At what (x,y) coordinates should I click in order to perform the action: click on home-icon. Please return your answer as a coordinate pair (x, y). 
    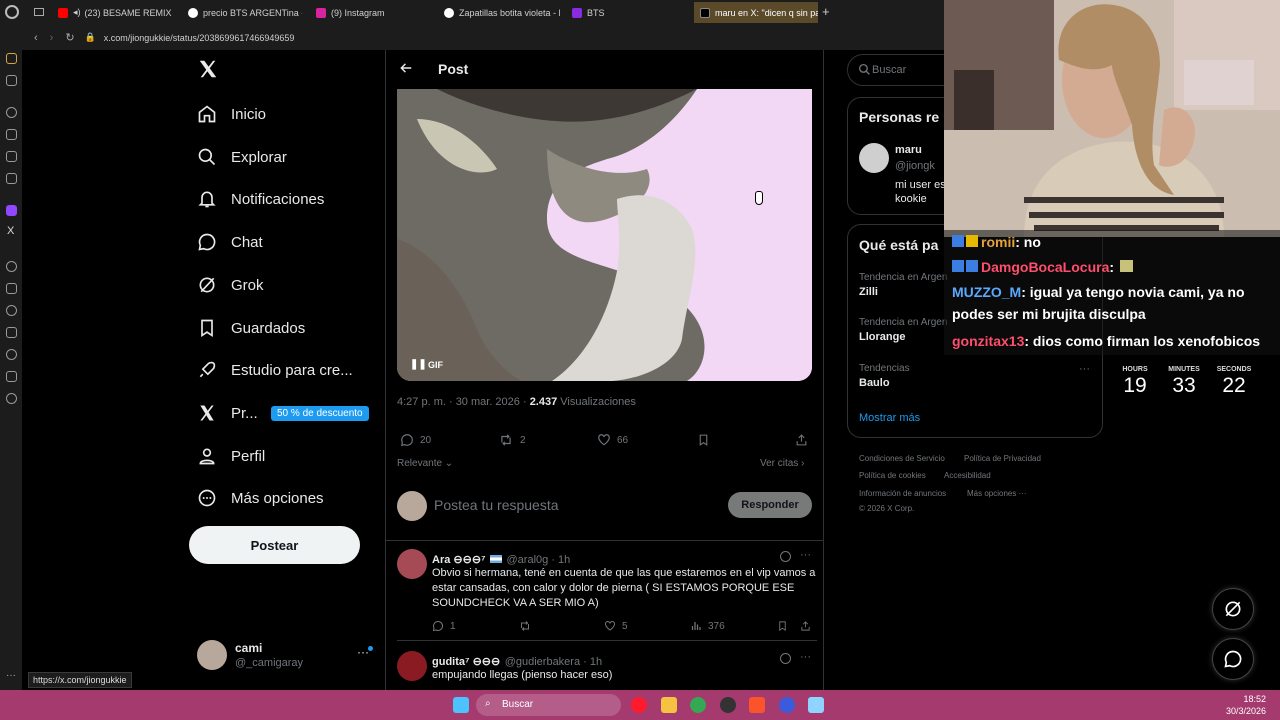
    Looking at the image, I should click on (11, 58).